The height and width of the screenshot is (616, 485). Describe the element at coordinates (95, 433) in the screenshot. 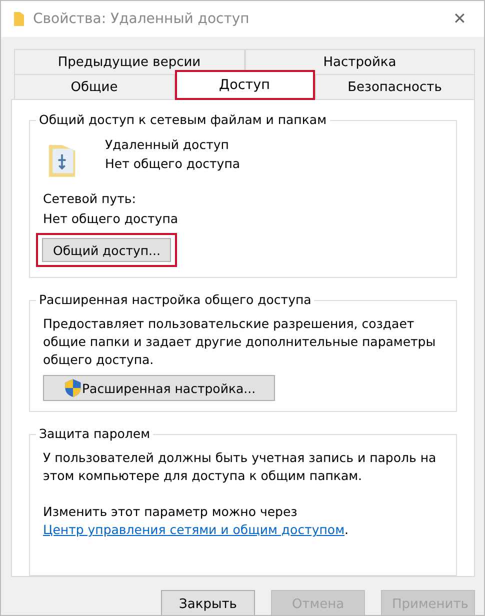

I see `group-title: Защита паролем` at that location.